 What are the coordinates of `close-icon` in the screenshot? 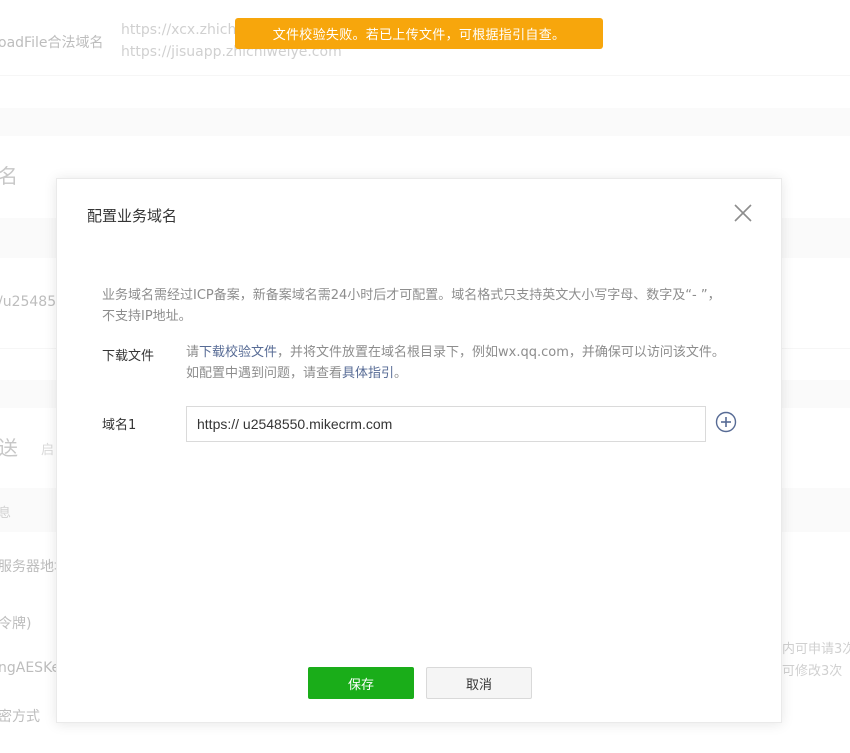 It's located at (743, 213).